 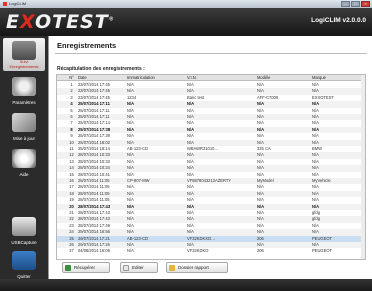 What do you see at coordinates (24, 260) in the screenshot?
I see `exit-icon` at bounding box center [24, 260].